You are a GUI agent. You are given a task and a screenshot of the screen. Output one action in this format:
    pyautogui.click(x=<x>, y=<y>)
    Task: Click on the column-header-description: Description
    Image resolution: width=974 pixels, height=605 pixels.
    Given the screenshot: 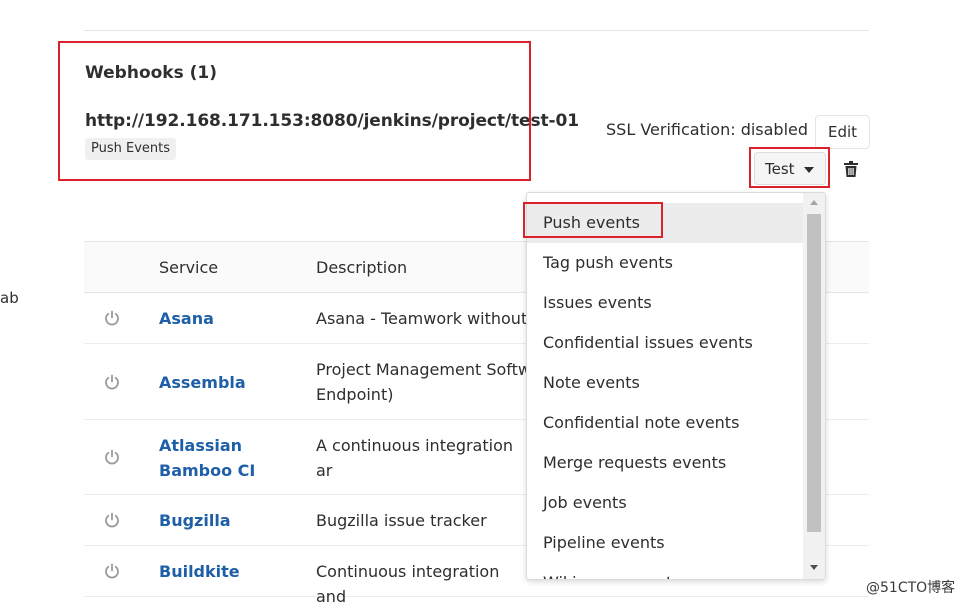 What is the action you would take?
    pyautogui.click(x=362, y=267)
    